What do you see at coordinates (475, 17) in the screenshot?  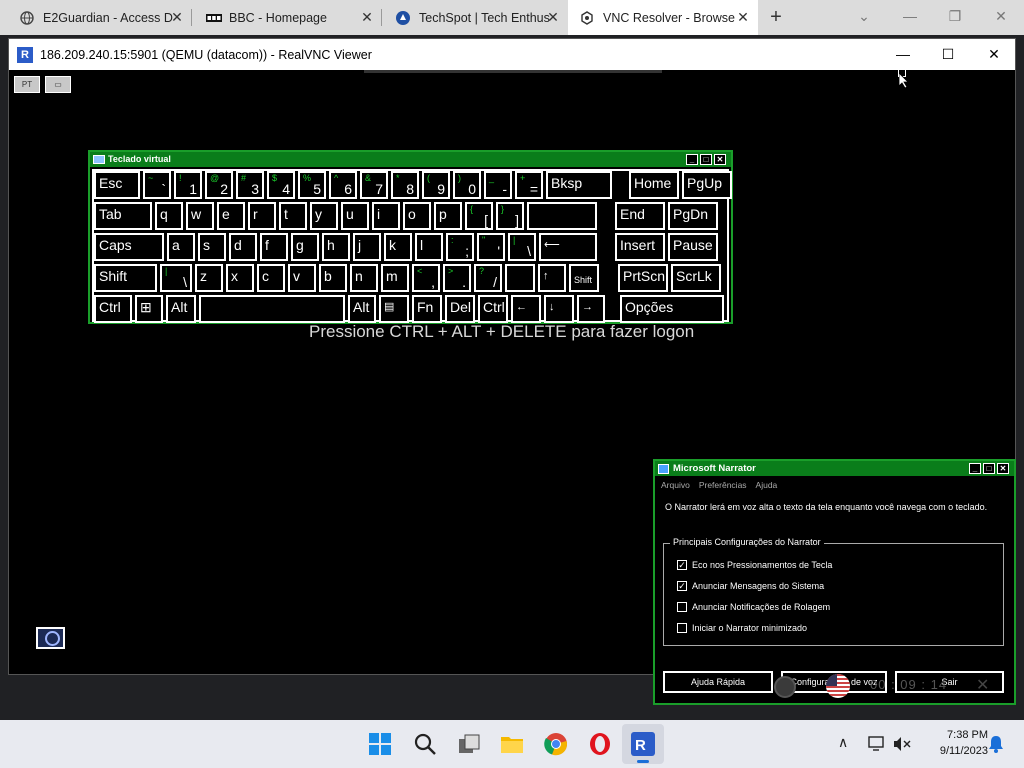 I see `browser-tab-techspot: TechSpot | Tech Enthus ✕` at bounding box center [475, 17].